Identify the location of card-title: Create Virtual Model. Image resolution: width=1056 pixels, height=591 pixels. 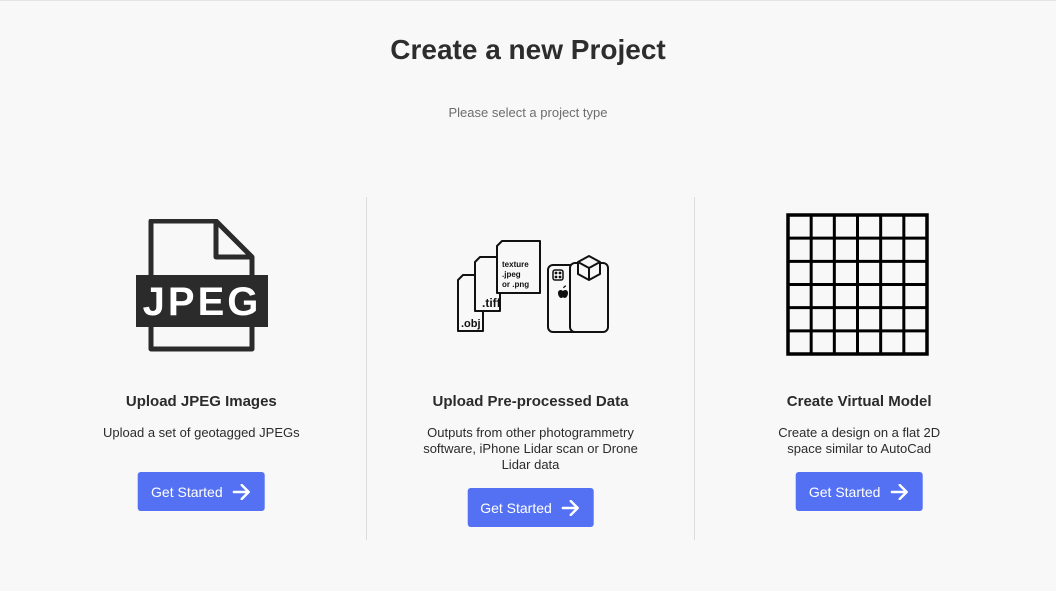
(859, 401).